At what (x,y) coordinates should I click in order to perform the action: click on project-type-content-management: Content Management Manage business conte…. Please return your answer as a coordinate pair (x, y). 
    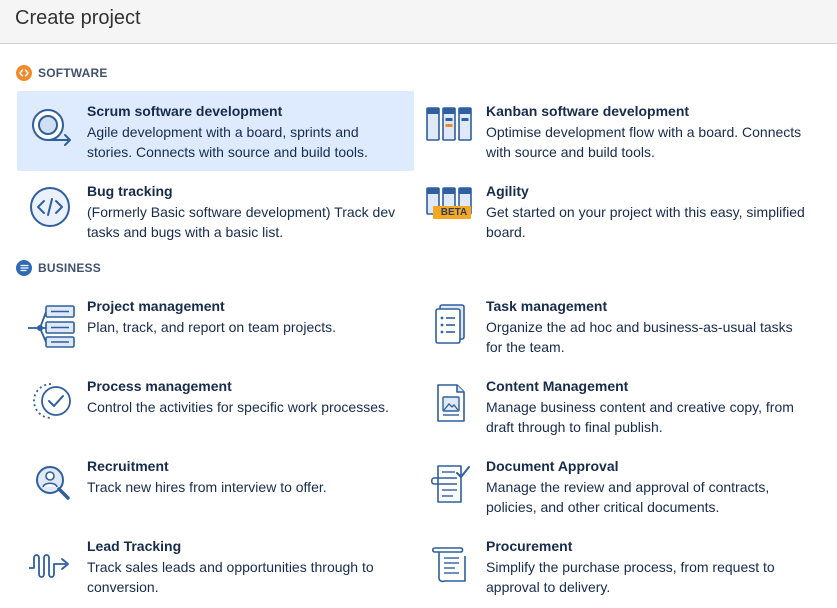
    Looking at the image, I should click on (614, 406).